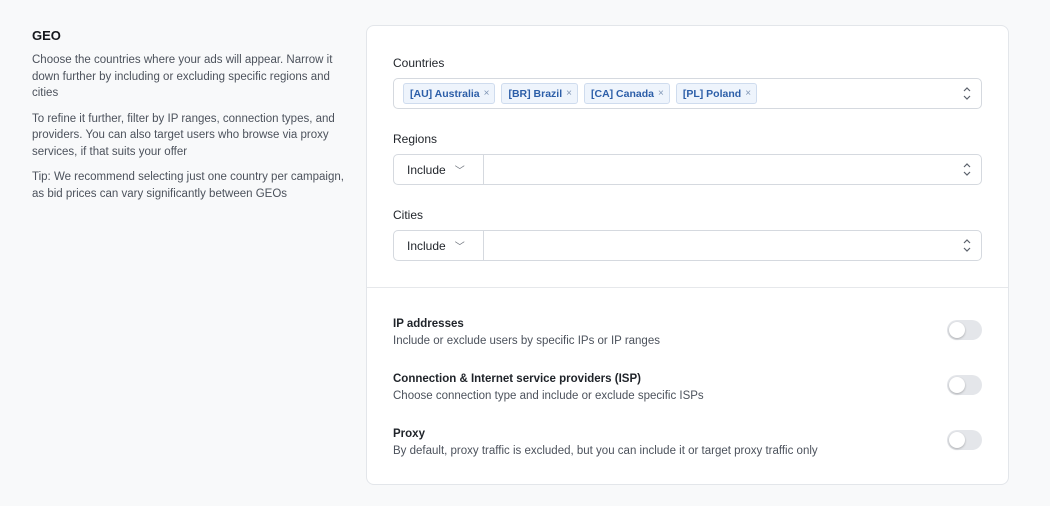 Image resolution: width=1050 pixels, height=506 pixels. Describe the element at coordinates (426, 169) in the screenshot. I see `regions-mode-label: Include` at that location.